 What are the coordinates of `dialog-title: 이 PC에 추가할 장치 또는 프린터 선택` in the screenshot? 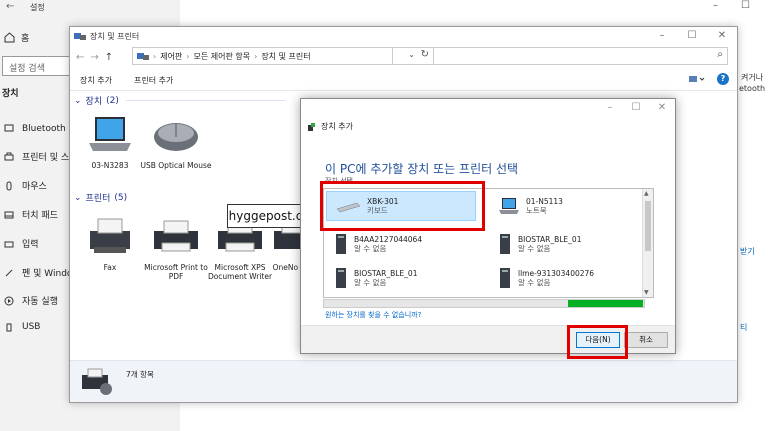 It's located at (422, 169).